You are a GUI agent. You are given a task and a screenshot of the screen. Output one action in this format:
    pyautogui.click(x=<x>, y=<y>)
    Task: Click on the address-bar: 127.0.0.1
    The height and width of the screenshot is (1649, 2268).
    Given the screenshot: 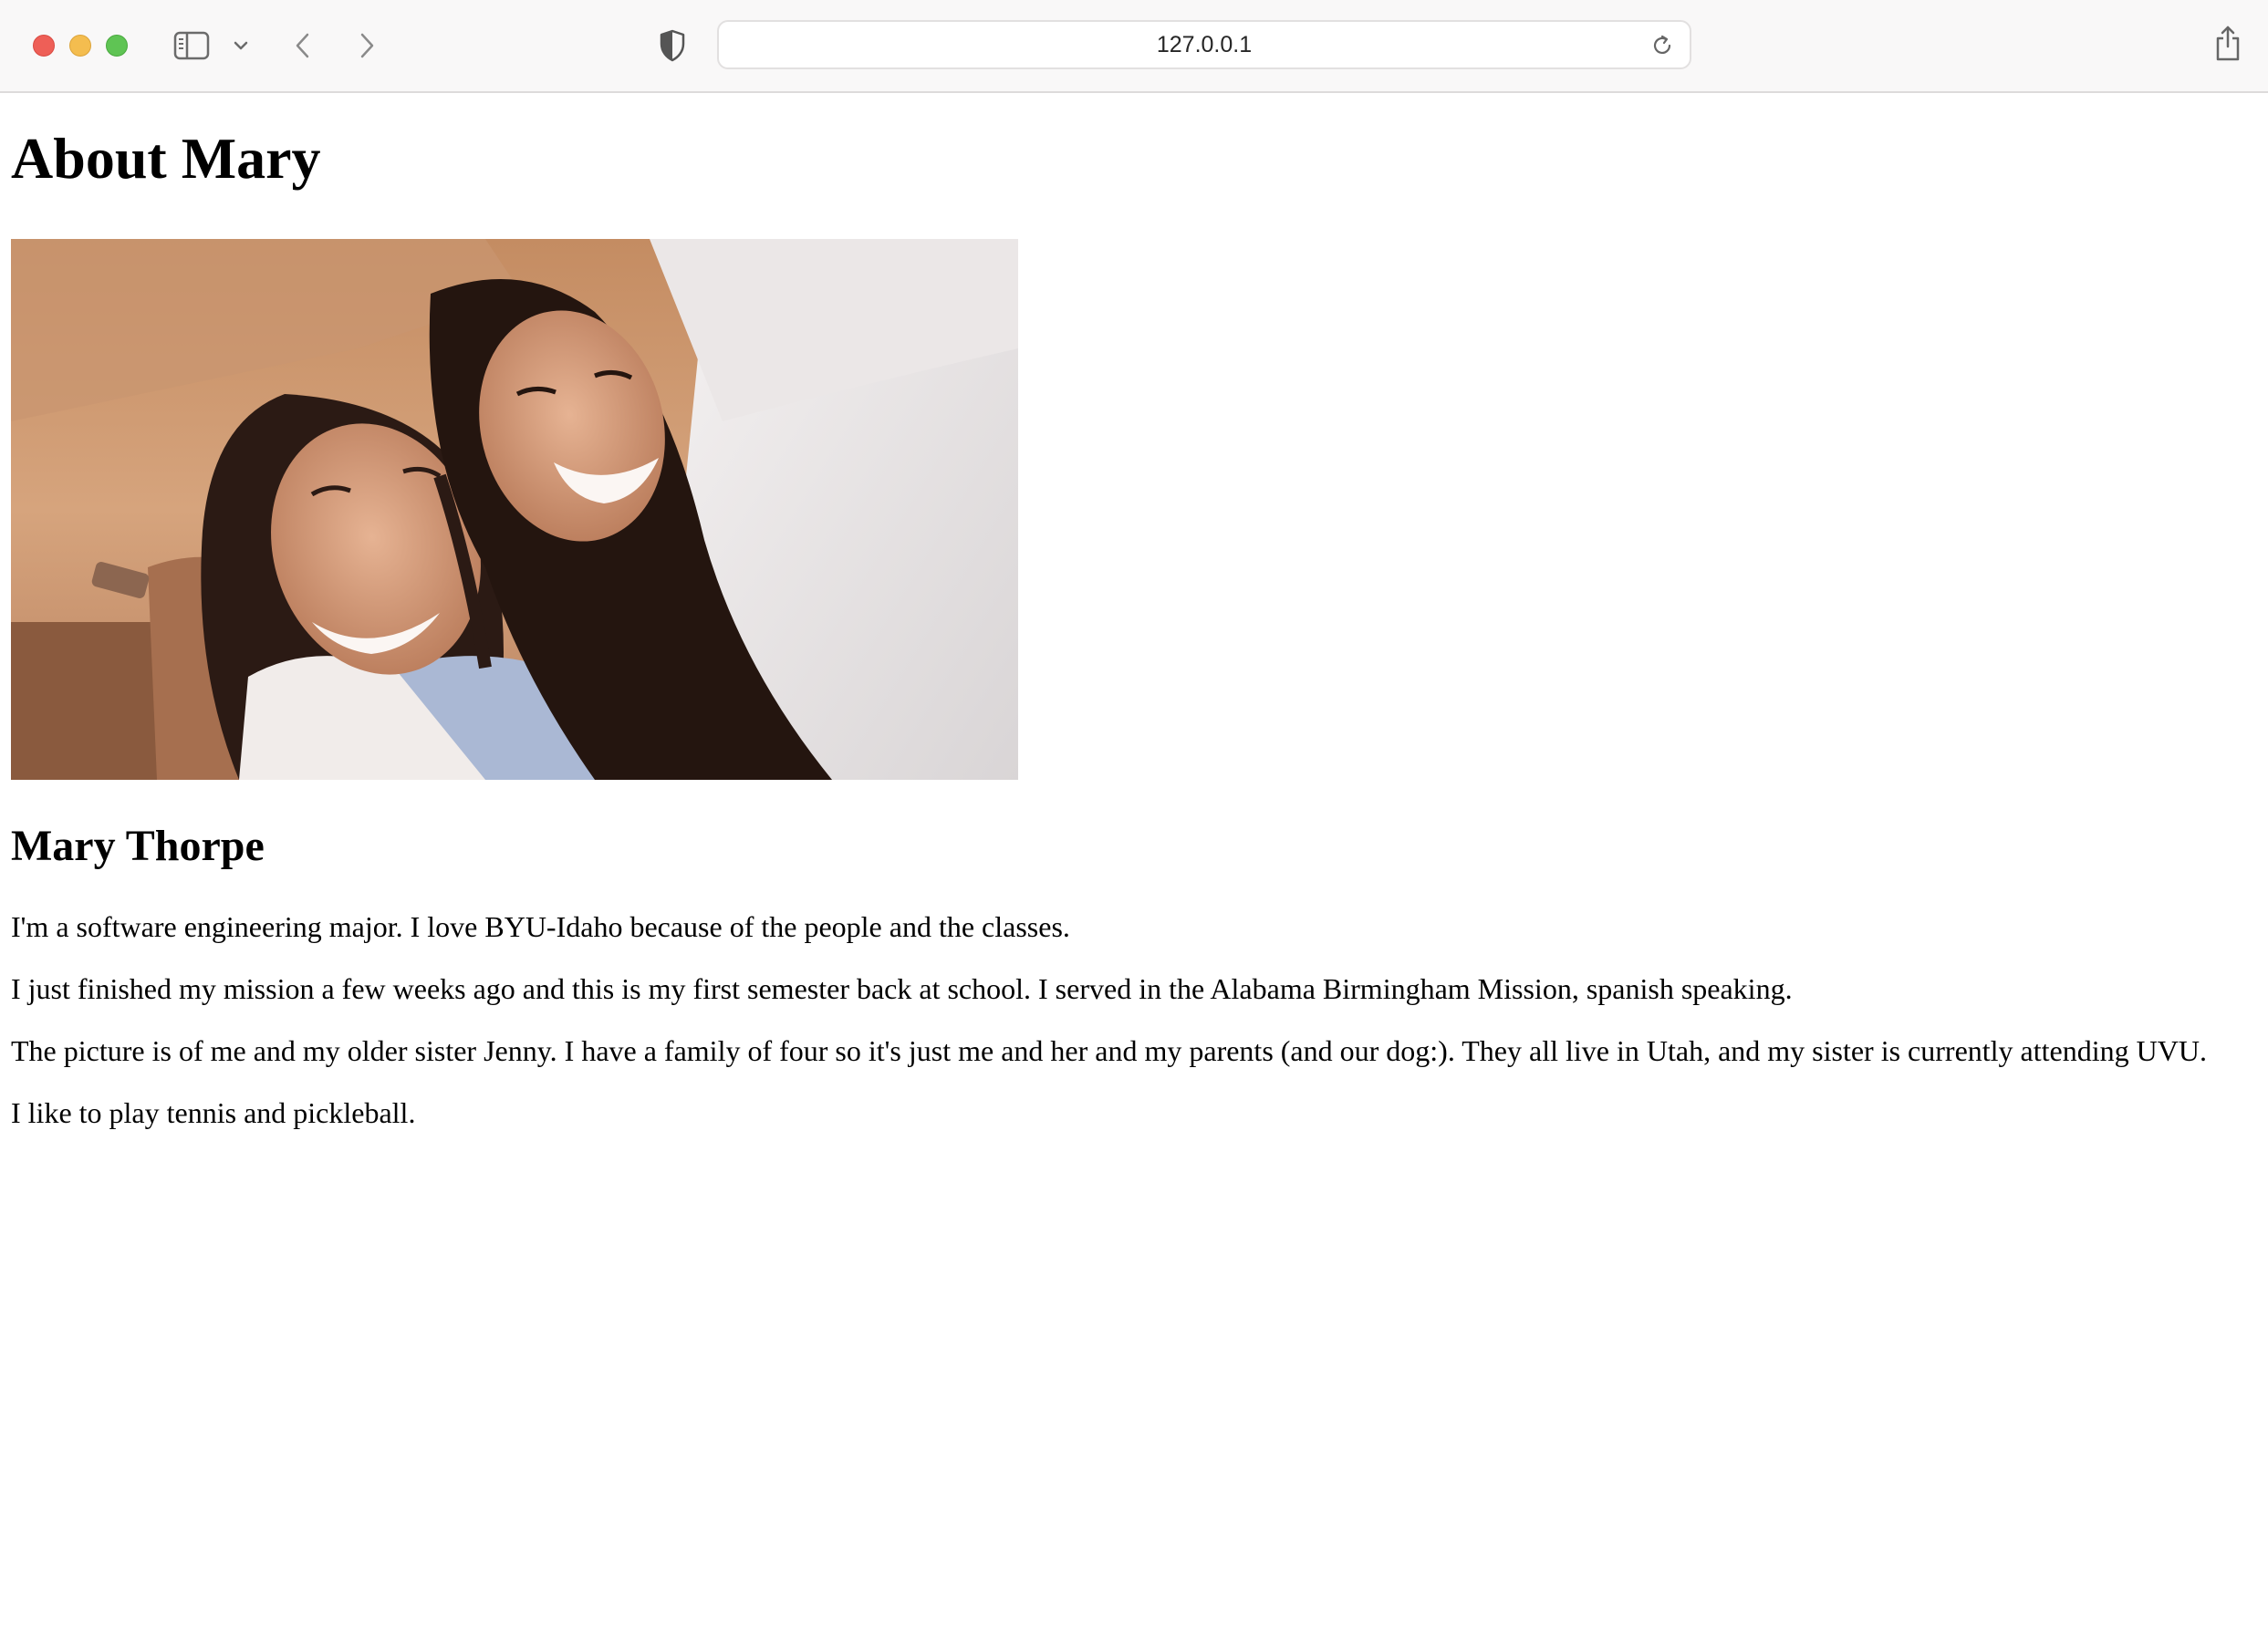 What is the action you would take?
    pyautogui.click(x=1204, y=44)
    